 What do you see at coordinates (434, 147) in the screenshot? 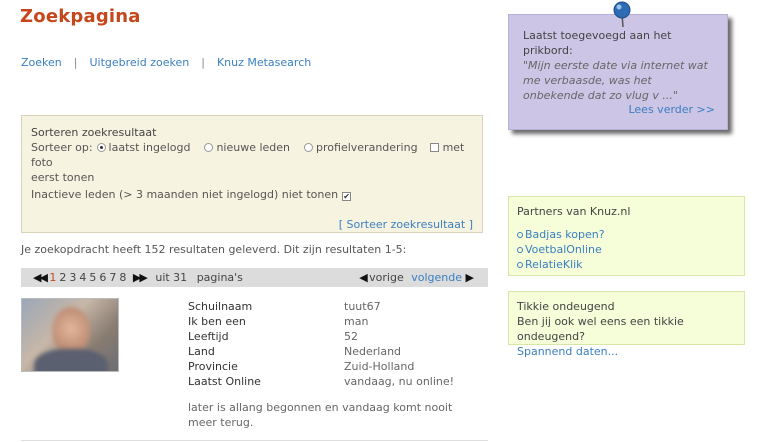
I see `checkbox-met-foto` at bounding box center [434, 147].